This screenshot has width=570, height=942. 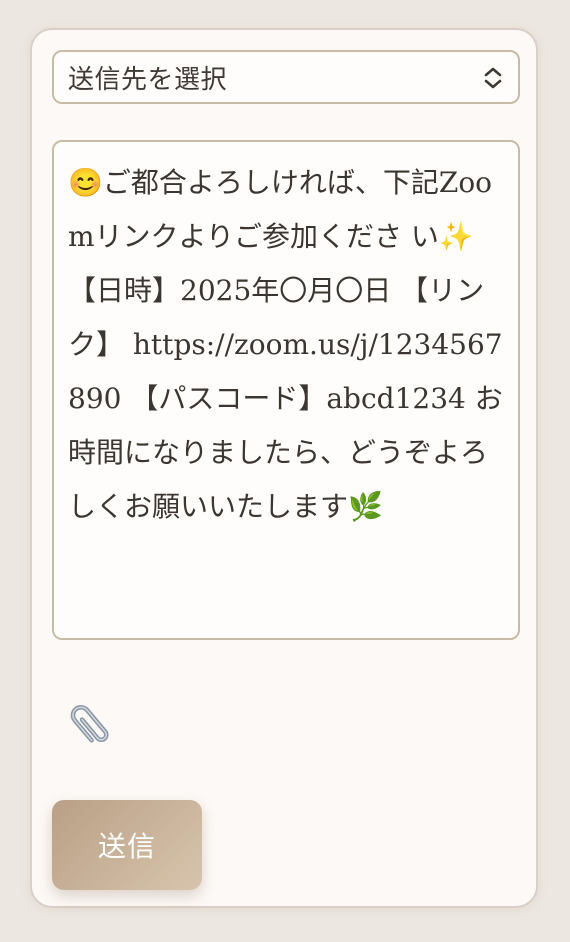 I want to click on recipient-select: 送信先を選択, so click(x=286, y=77).